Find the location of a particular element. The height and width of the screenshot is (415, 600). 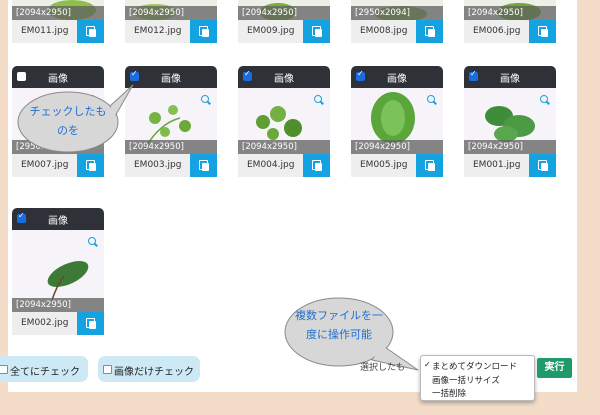

image-dimensions: [2094x2950](754KB) is located at coordinates (510, 13).